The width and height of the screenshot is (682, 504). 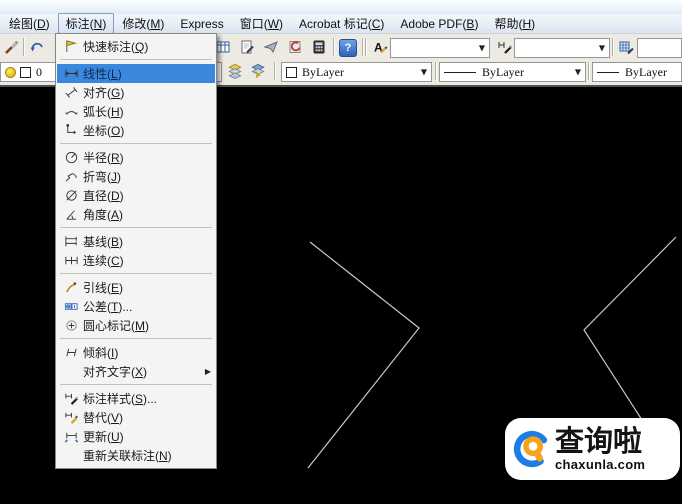 I want to click on radius-icon, so click(x=71, y=157).